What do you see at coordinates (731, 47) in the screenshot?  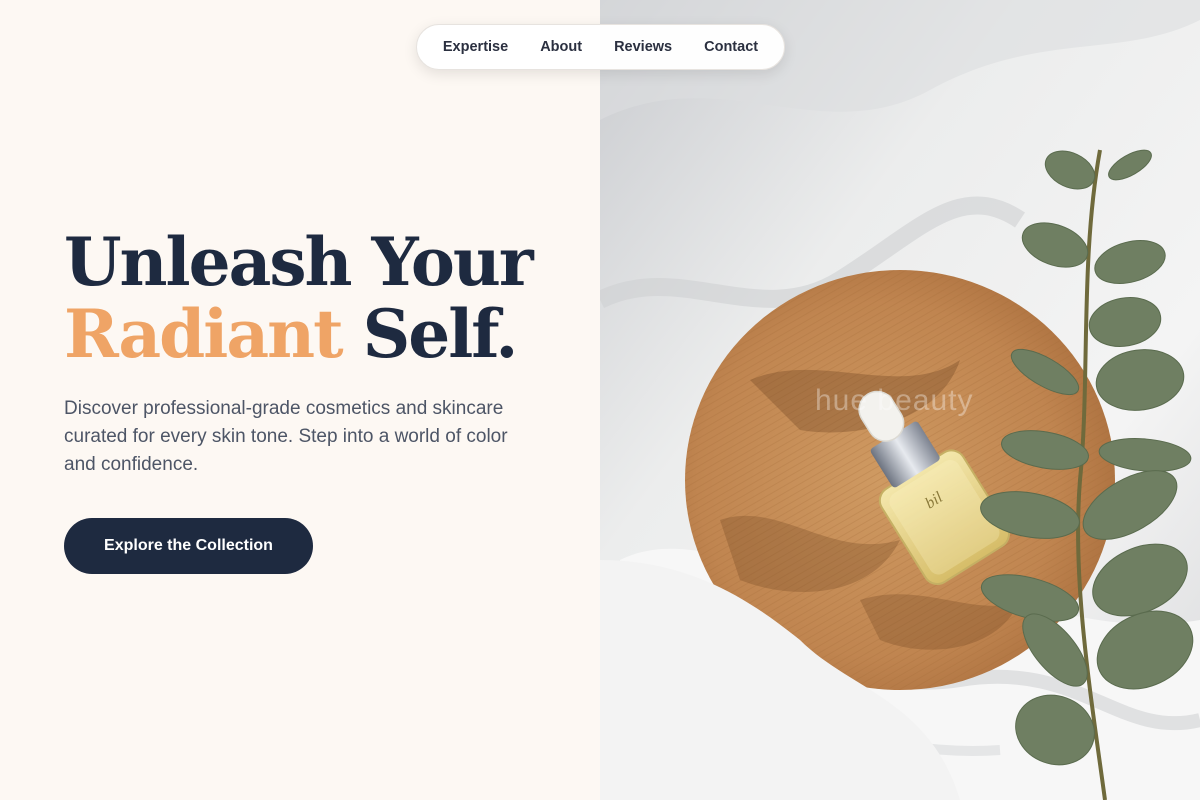 I see `nav-link-contact: Contact` at bounding box center [731, 47].